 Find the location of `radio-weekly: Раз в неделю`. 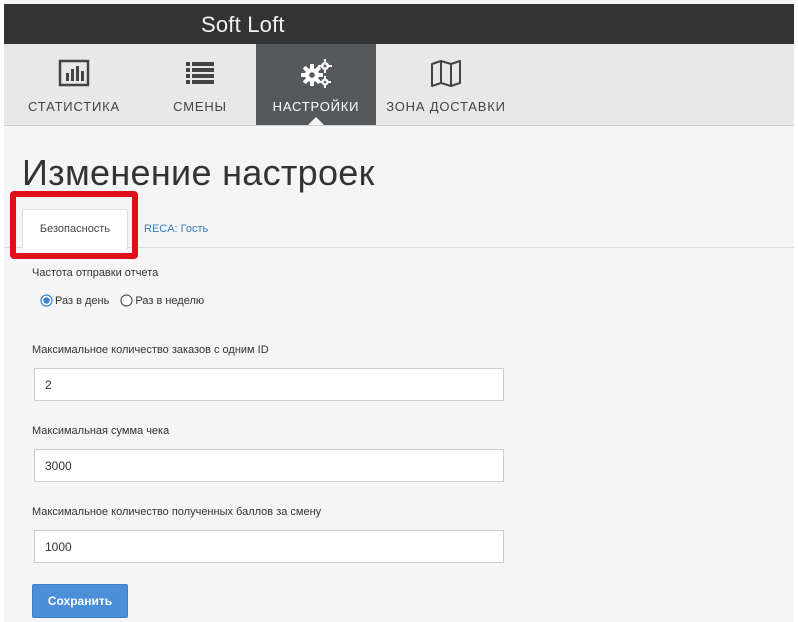

radio-weekly: Раз в неделю is located at coordinates (162, 300).